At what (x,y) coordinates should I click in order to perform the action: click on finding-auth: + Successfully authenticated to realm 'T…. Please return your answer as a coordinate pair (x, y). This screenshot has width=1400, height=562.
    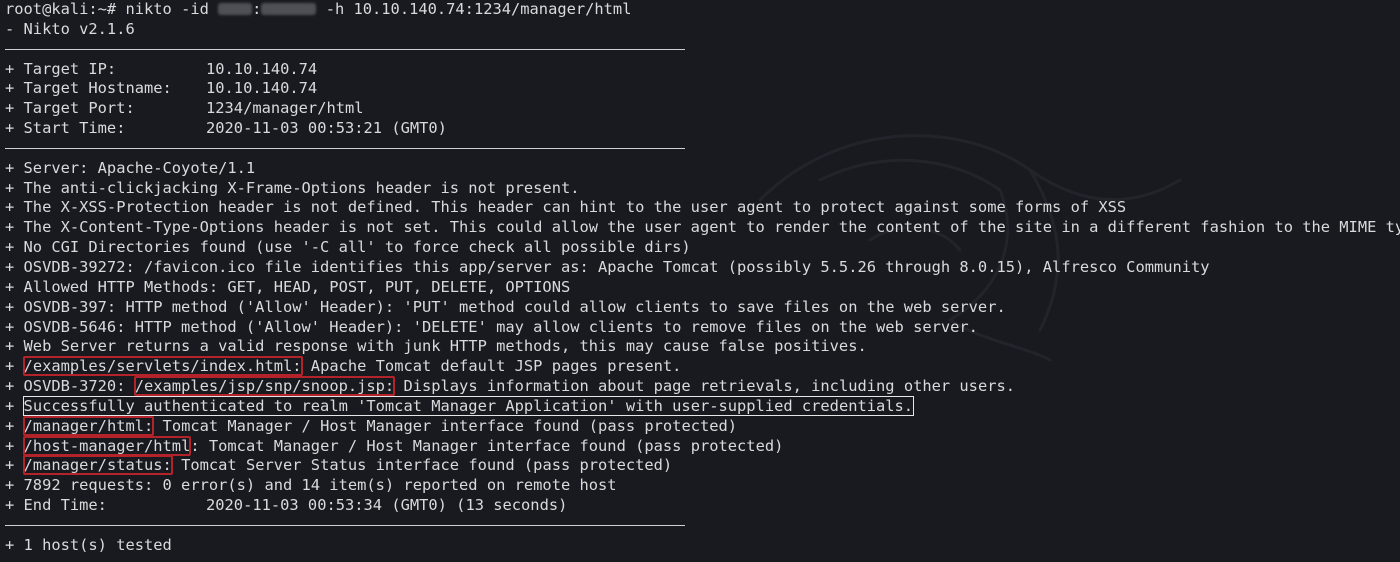
    Looking at the image, I should click on (460, 405).